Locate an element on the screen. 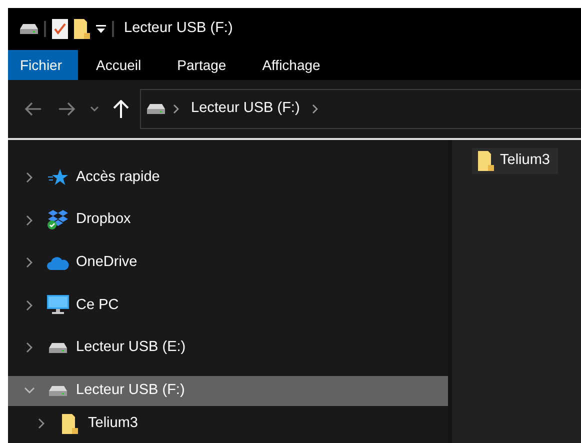 The image size is (581, 443). tree-label: Lecteur USB (F:) is located at coordinates (130, 390).